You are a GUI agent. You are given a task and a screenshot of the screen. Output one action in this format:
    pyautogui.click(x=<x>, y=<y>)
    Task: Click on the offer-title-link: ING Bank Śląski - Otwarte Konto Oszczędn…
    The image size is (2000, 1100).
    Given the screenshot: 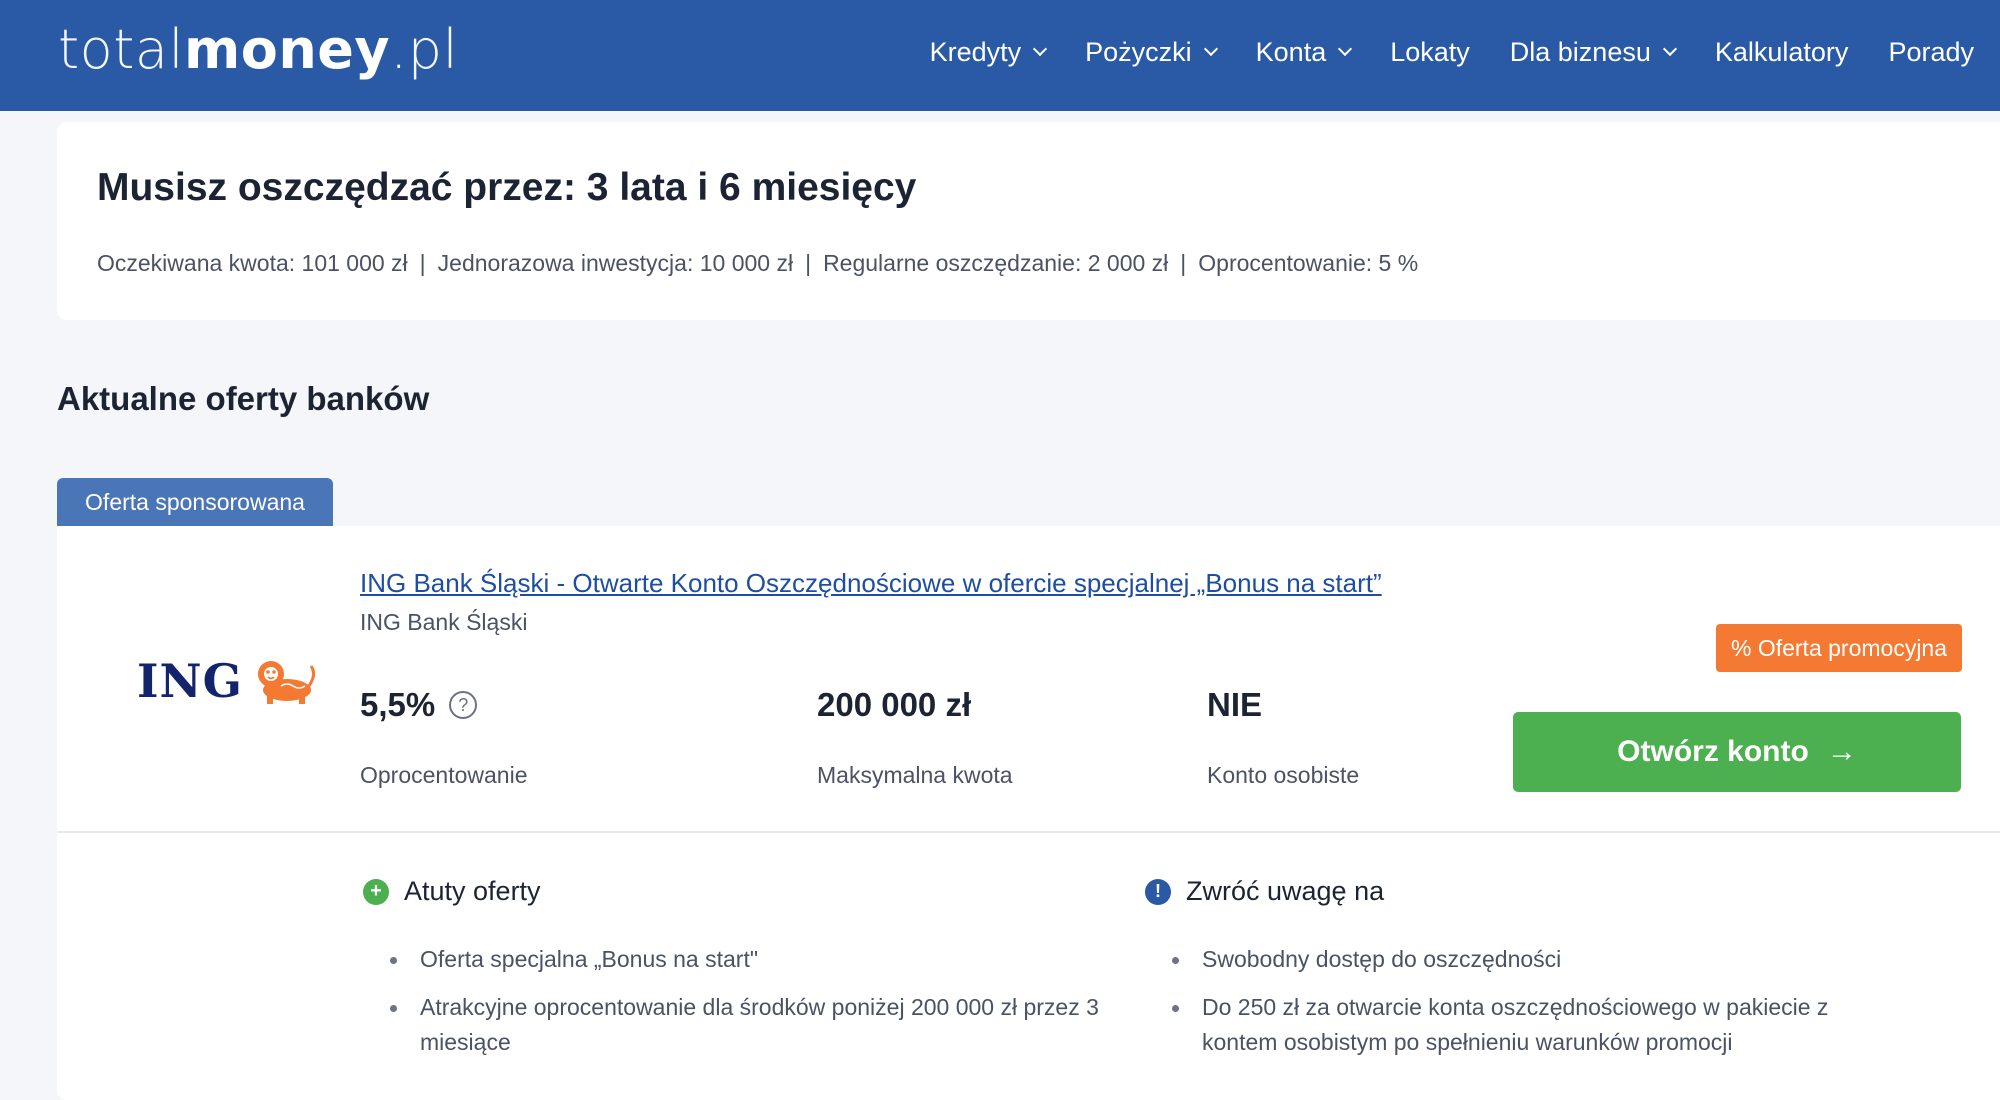 What is the action you would take?
    pyautogui.click(x=871, y=583)
    